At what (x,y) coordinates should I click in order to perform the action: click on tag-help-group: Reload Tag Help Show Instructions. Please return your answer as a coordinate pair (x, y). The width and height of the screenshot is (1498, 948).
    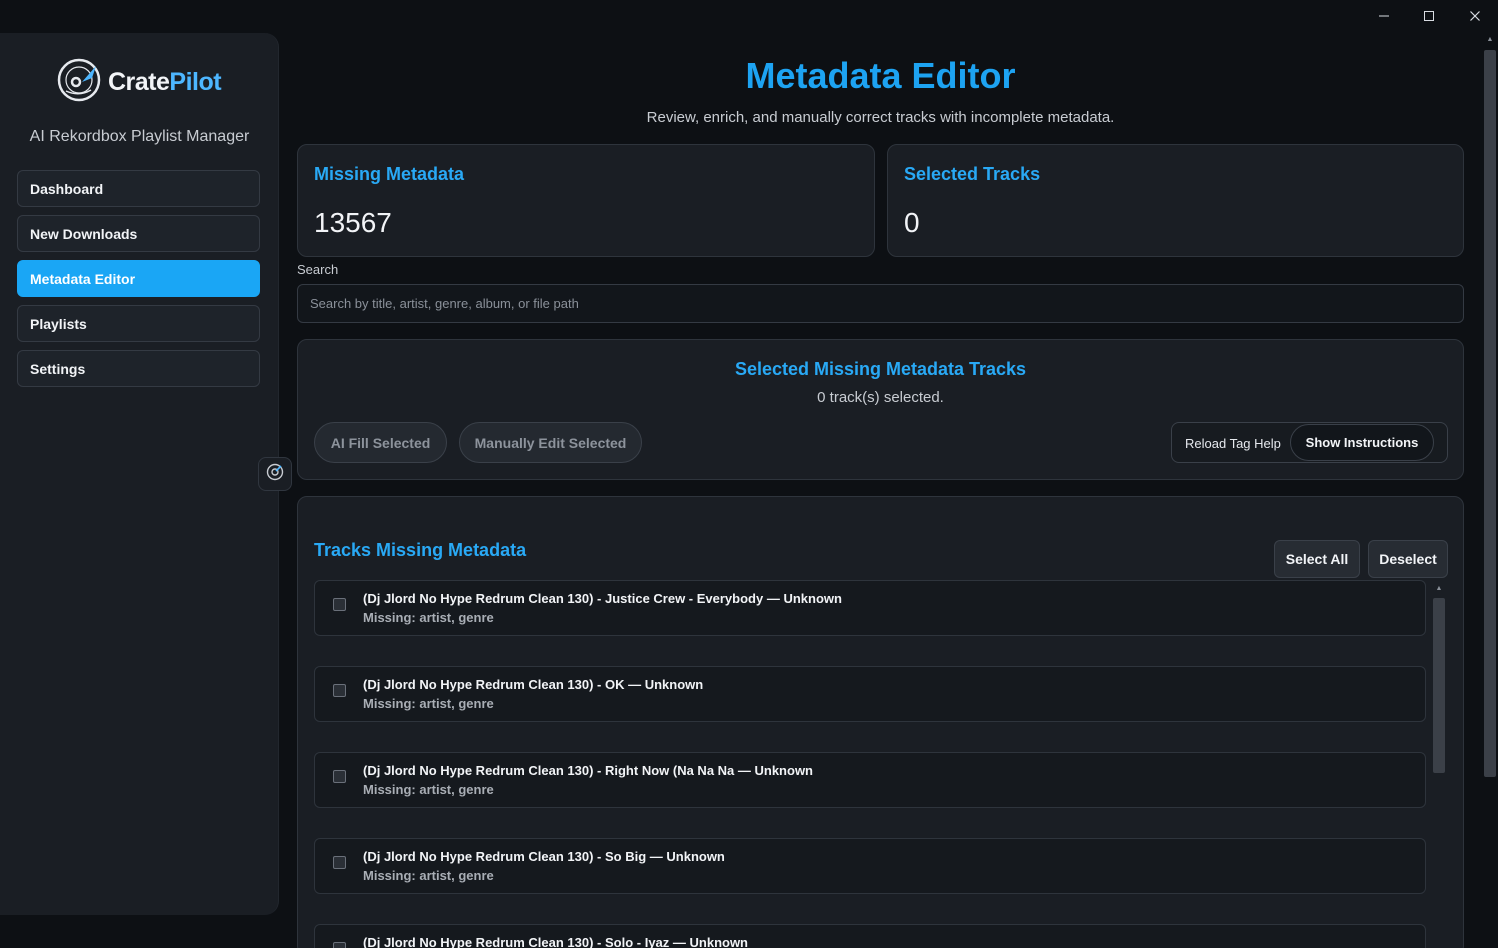
    Looking at the image, I should click on (1309, 442).